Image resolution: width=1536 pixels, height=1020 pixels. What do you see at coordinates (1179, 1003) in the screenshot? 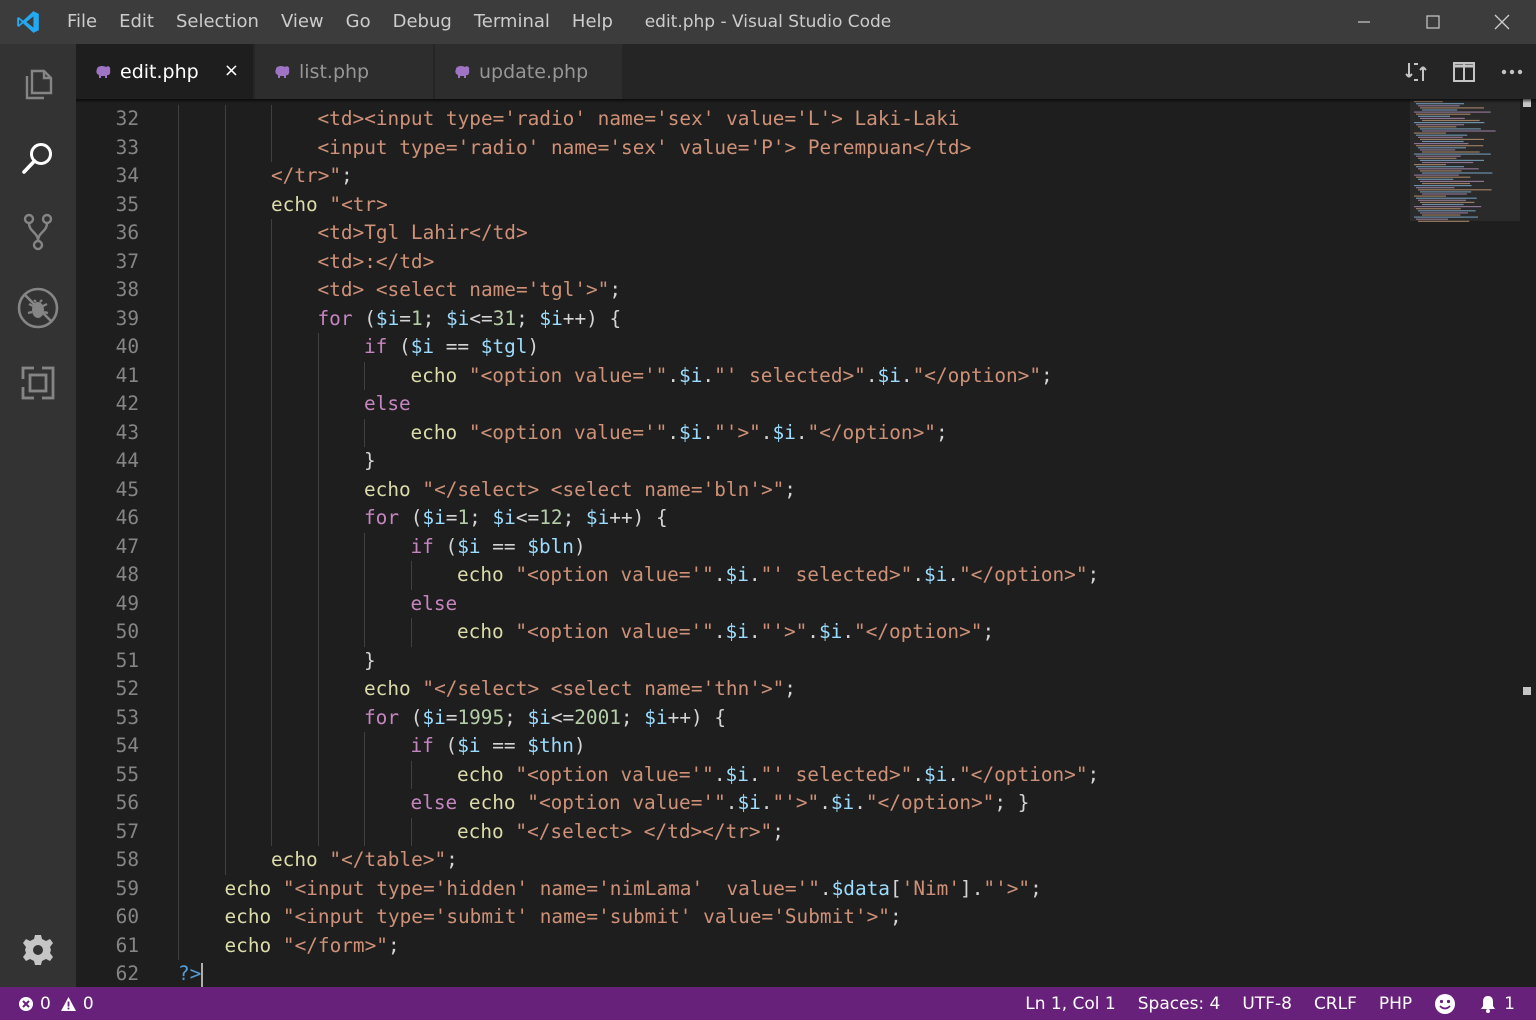
I see `indentation-status: Spaces: 4` at bounding box center [1179, 1003].